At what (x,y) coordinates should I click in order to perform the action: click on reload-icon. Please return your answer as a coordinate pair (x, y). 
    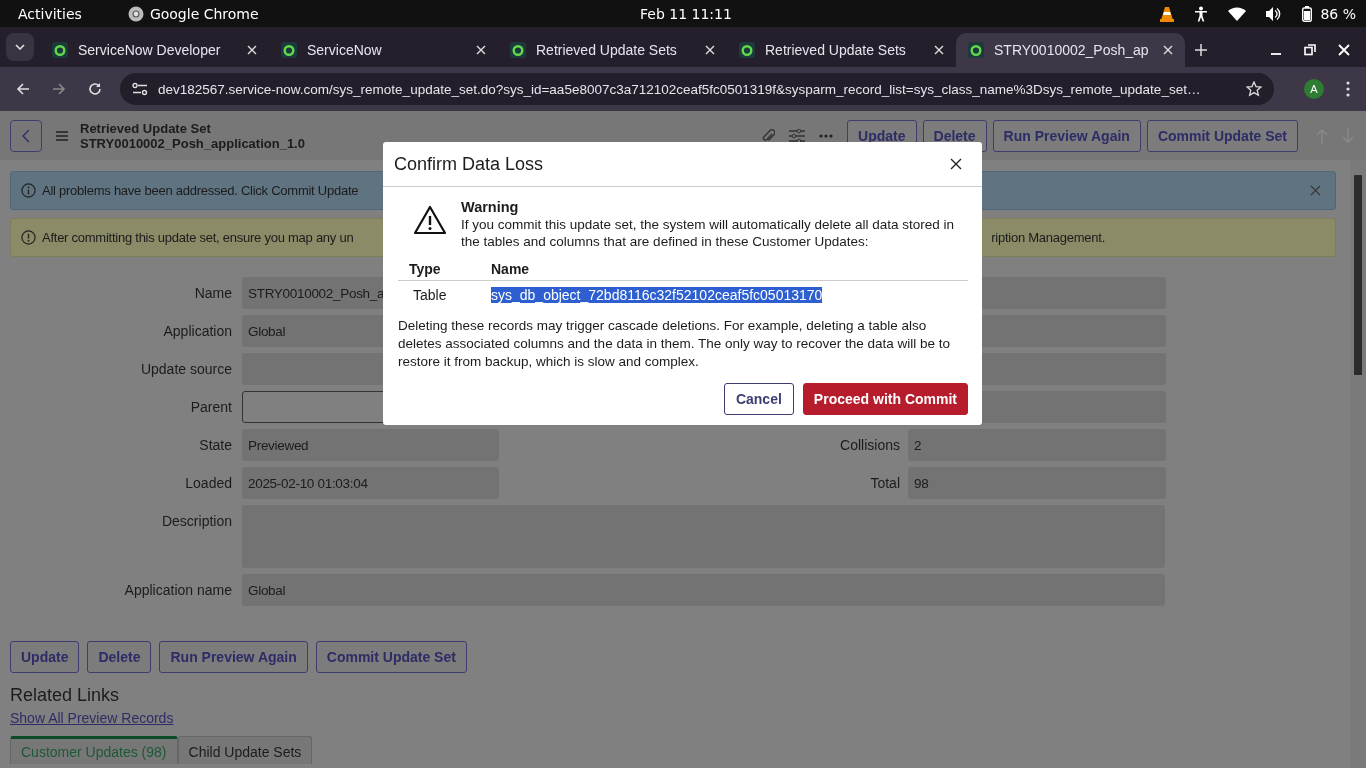
    Looking at the image, I should click on (95, 89).